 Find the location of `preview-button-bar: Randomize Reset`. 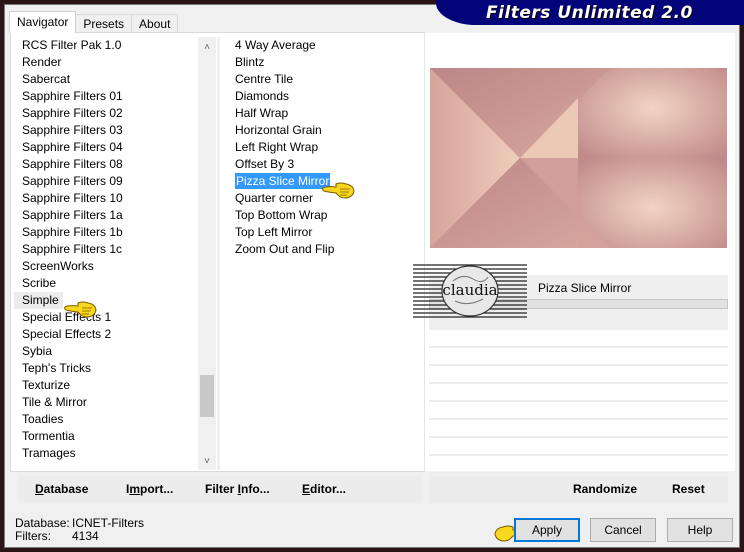

preview-button-bar: Randomize Reset is located at coordinates (578, 489).